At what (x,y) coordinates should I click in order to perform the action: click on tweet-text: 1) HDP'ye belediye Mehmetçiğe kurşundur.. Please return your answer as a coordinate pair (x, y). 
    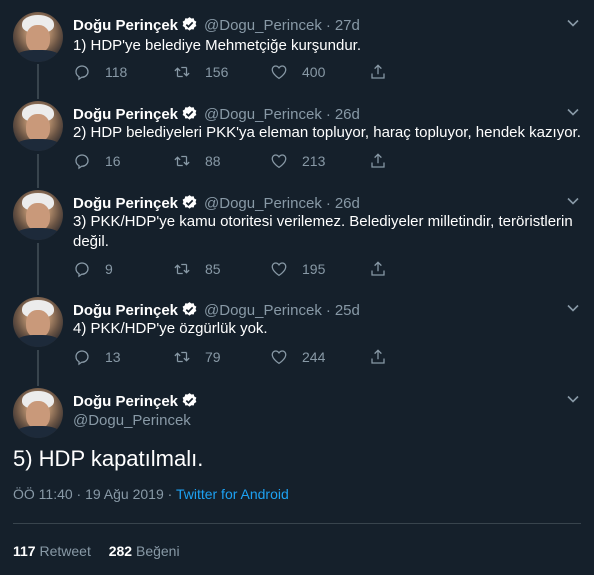
    Looking at the image, I should click on (217, 45).